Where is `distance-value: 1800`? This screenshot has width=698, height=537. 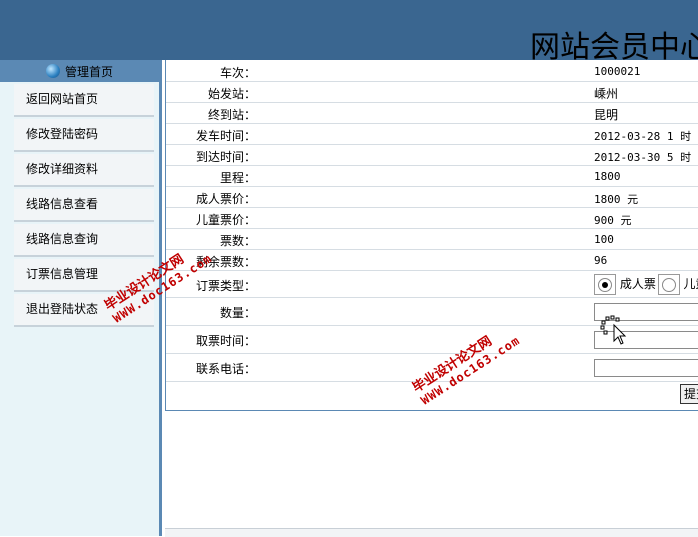
distance-value: 1800 is located at coordinates (607, 176).